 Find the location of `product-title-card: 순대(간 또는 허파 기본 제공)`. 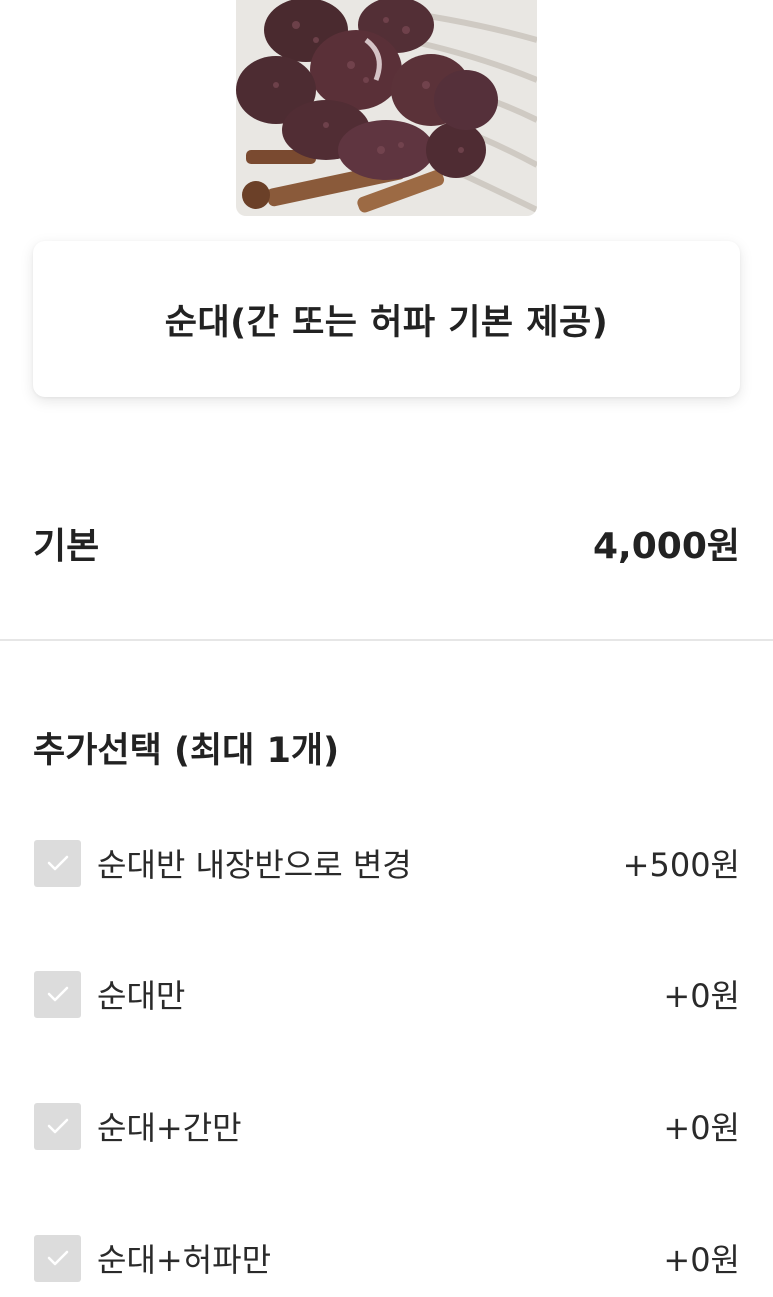

product-title-card: 순대(간 또는 허파 기본 제공) is located at coordinates (386, 319).